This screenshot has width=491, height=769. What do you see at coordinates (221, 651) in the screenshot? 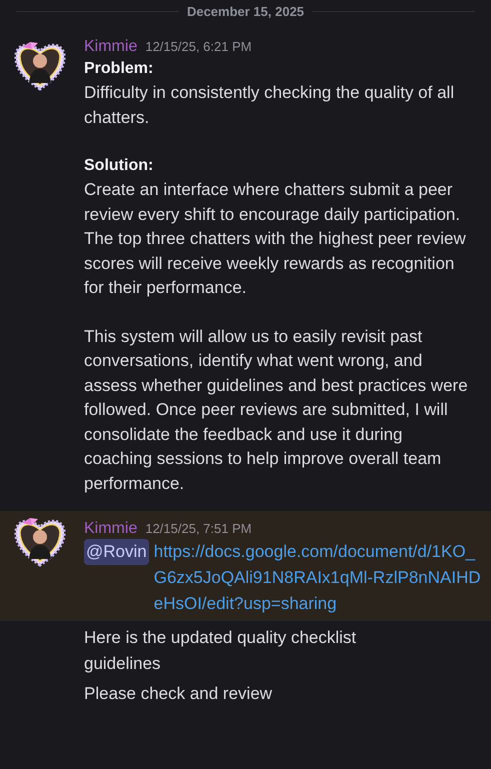
I see `message-text: Here is the updated quality checklist guidelines` at bounding box center [221, 651].